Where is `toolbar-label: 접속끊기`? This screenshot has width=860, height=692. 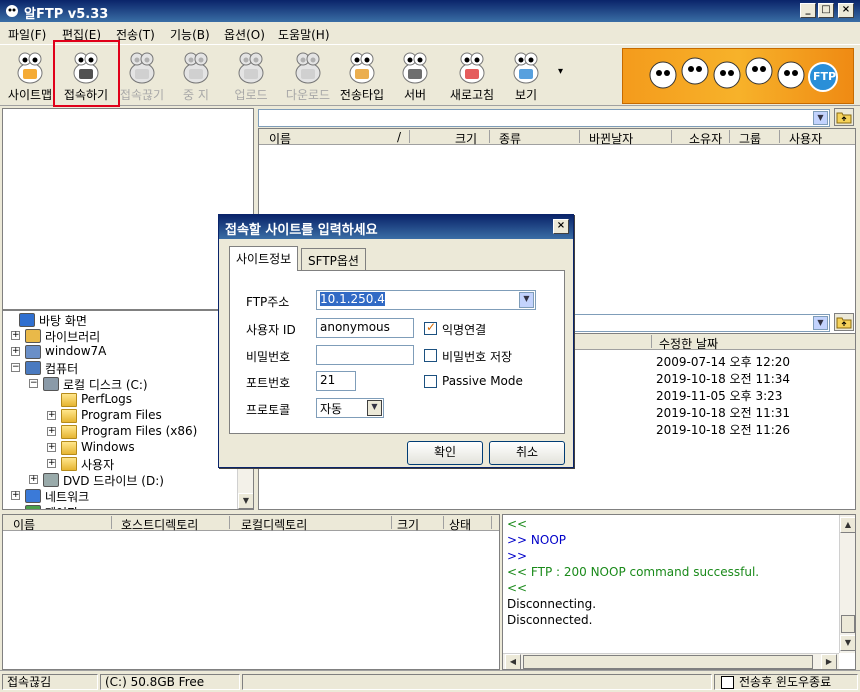 toolbar-label: 접속끊기 is located at coordinates (142, 95).